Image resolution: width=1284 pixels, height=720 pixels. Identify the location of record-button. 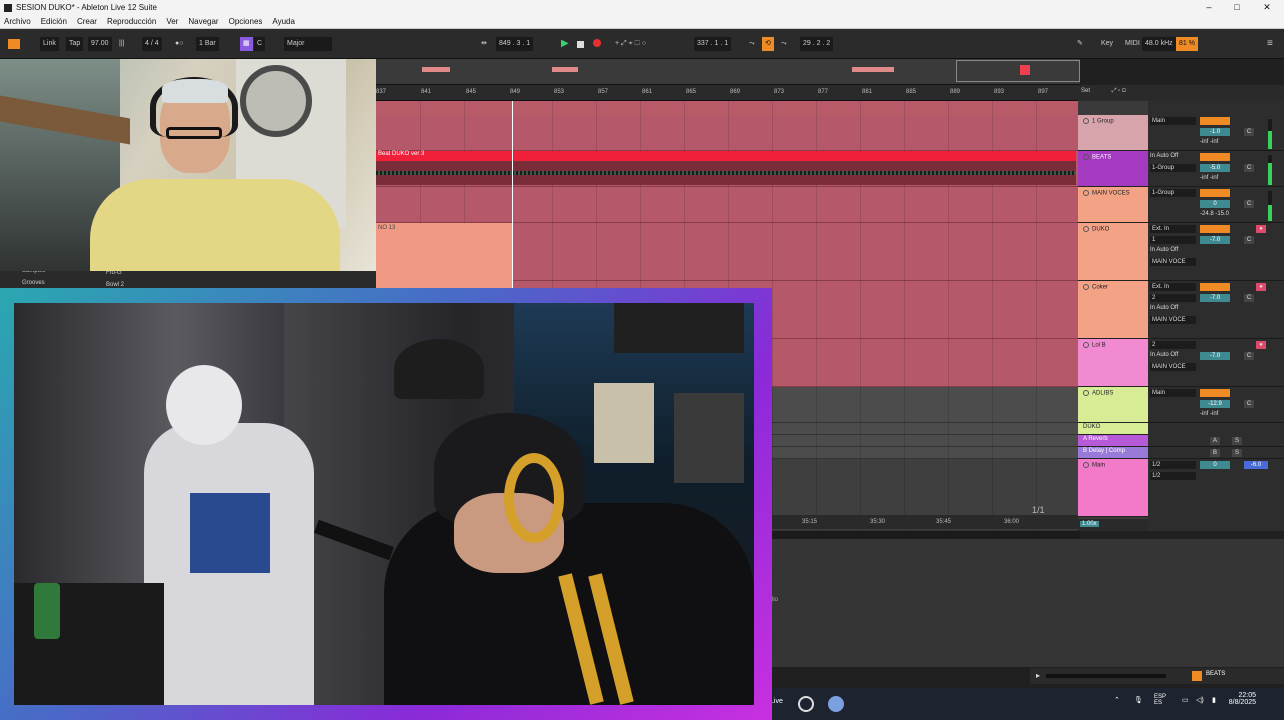
(597, 46).